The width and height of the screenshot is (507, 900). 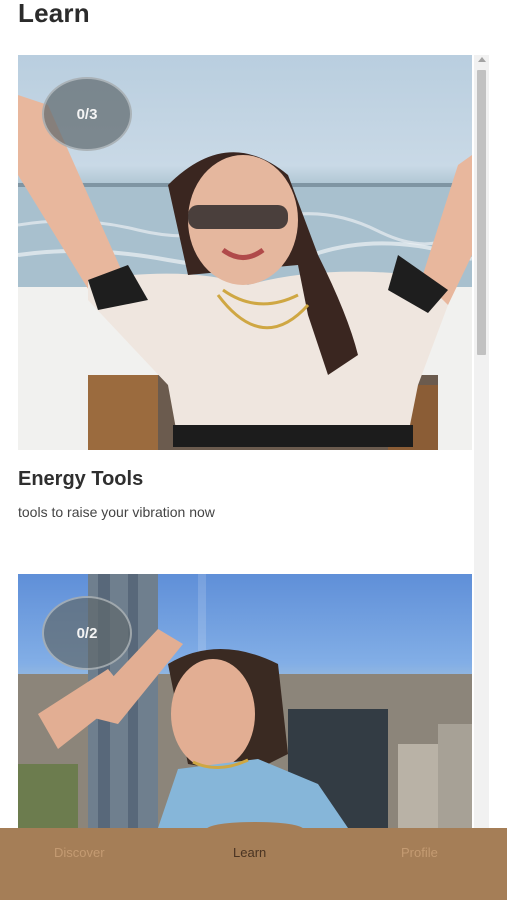 What do you see at coordinates (255, 829) in the screenshot?
I see `nav-active-indicator` at bounding box center [255, 829].